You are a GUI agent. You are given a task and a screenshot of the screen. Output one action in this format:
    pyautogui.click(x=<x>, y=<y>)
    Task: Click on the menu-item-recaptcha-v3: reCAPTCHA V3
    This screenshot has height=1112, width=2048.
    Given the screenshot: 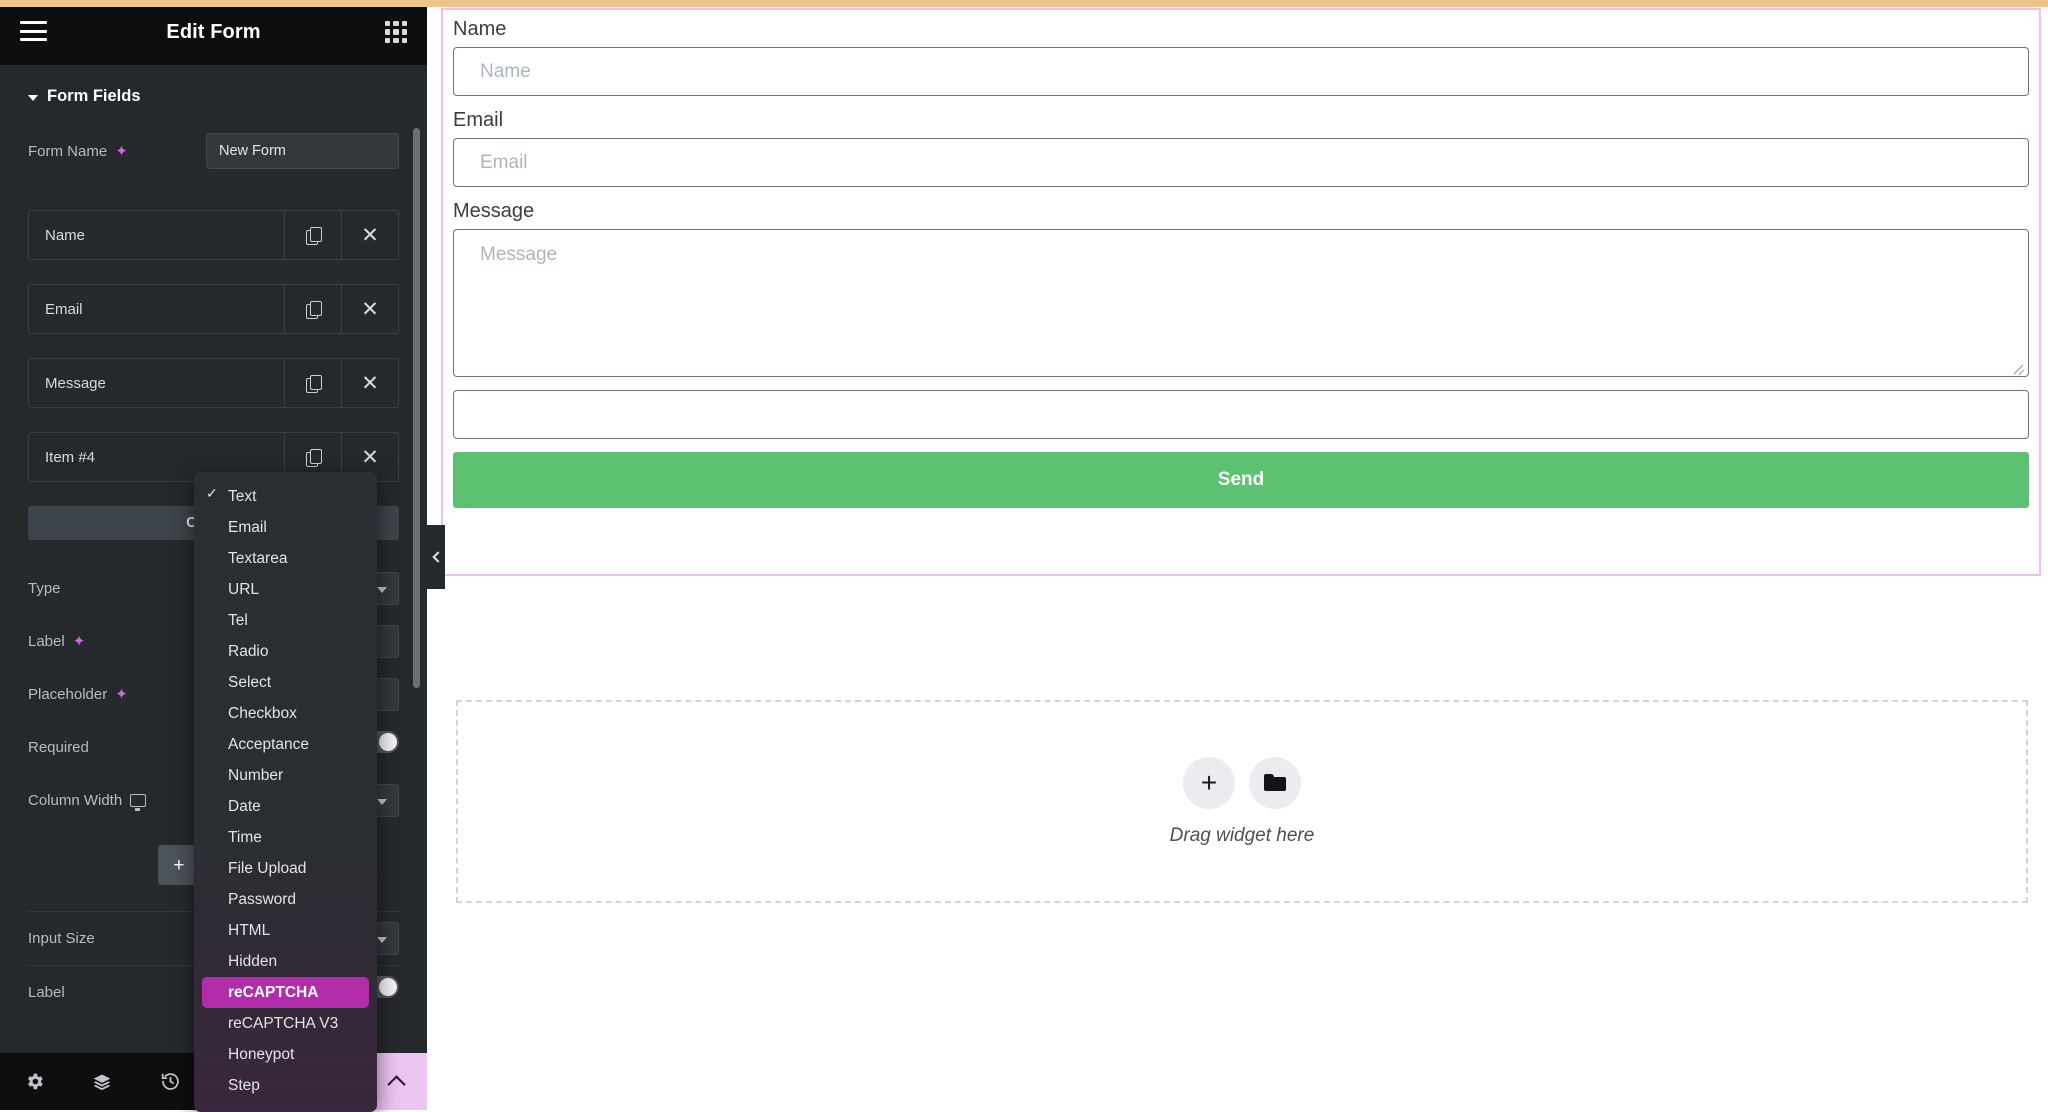 What is the action you would take?
    pyautogui.click(x=285, y=1023)
    